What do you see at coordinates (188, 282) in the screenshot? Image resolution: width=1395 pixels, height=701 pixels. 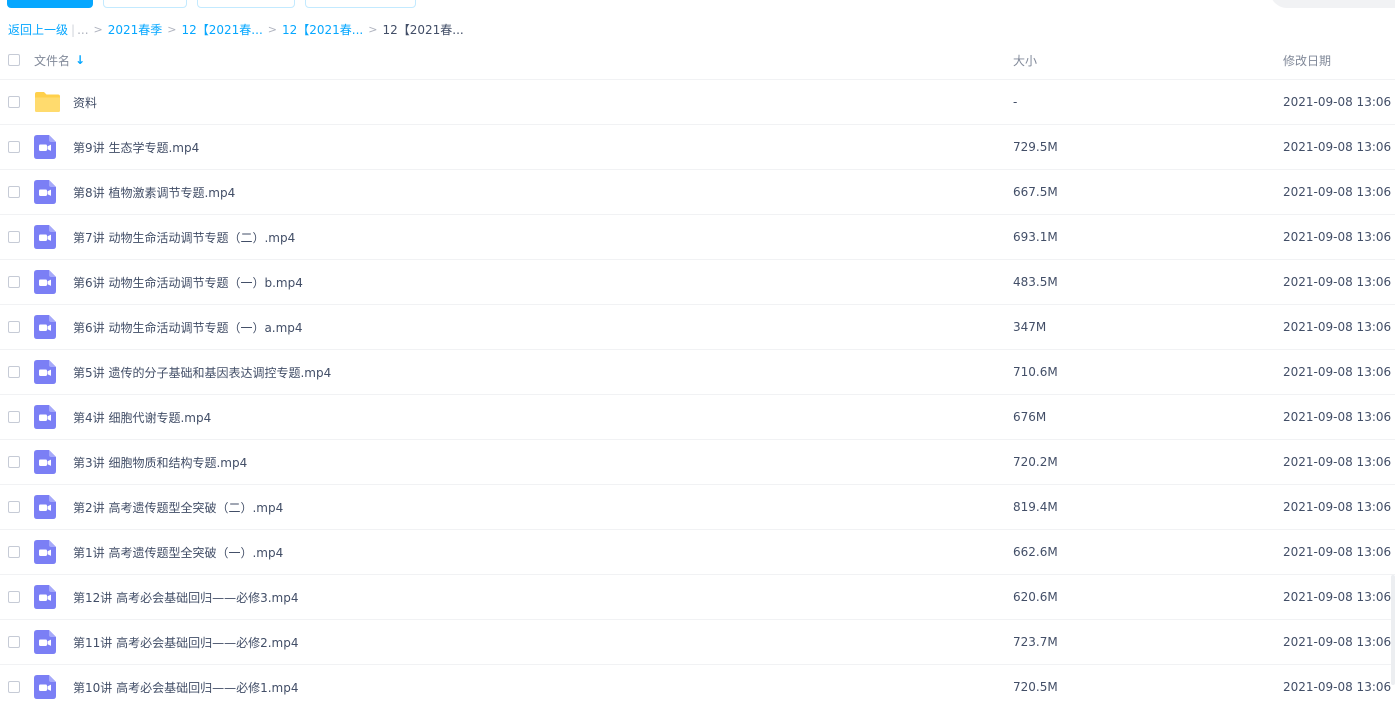 I see `file-name: 第6讲 动物生命活动调节专题（一）b.mp4` at bounding box center [188, 282].